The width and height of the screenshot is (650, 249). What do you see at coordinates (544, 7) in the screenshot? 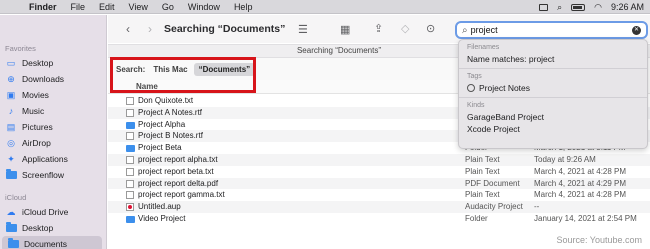
I see `screen-icon` at bounding box center [544, 7].